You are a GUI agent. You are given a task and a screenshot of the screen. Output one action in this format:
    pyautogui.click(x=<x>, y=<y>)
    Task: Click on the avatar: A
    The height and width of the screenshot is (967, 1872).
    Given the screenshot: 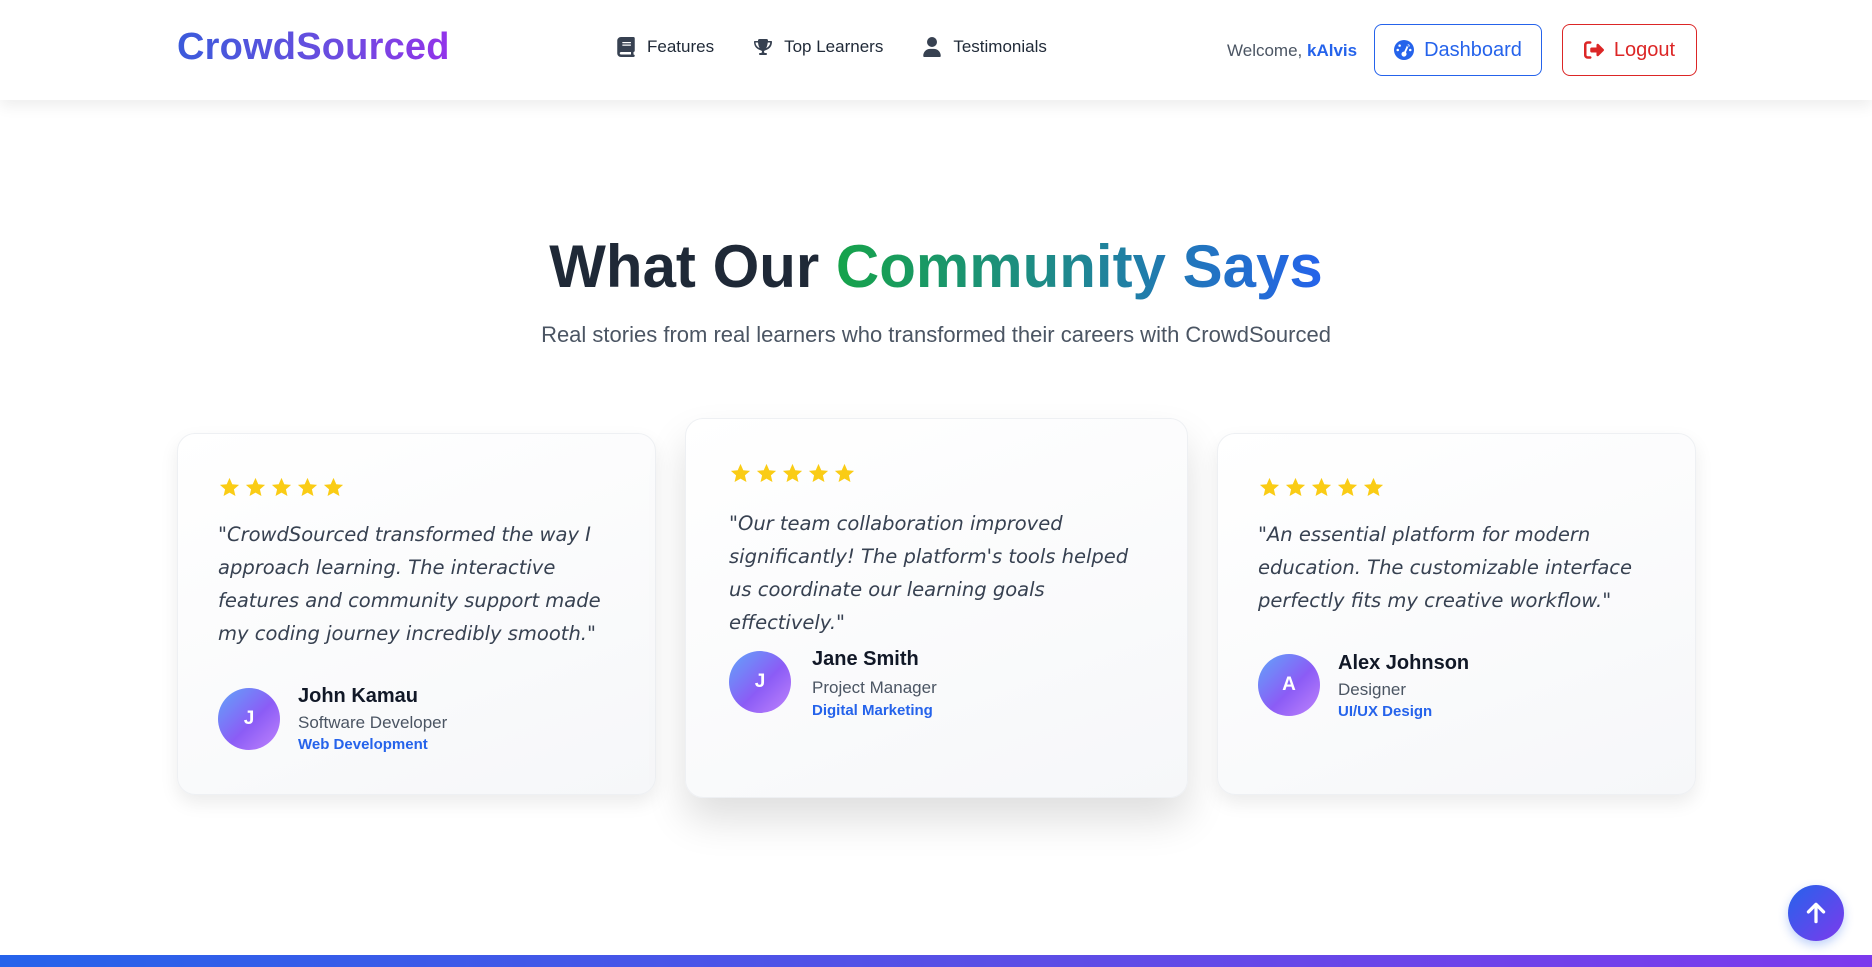 What is the action you would take?
    pyautogui.click(x=1289, y=685)
    